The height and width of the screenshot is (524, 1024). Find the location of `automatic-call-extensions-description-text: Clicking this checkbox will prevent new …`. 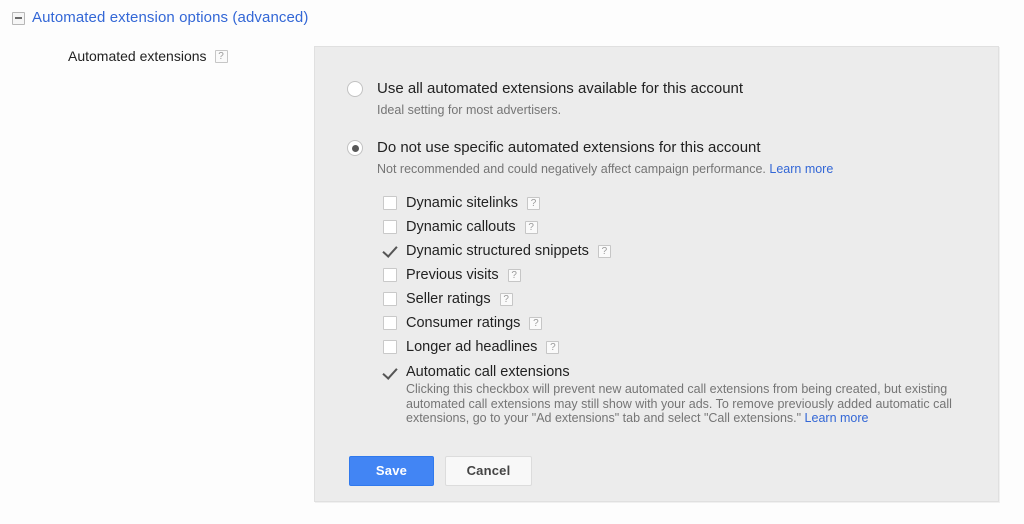

automatic-call-extensions-description-text: Clicking this checkbox will prevent new … is located at coordinates (679, 403).